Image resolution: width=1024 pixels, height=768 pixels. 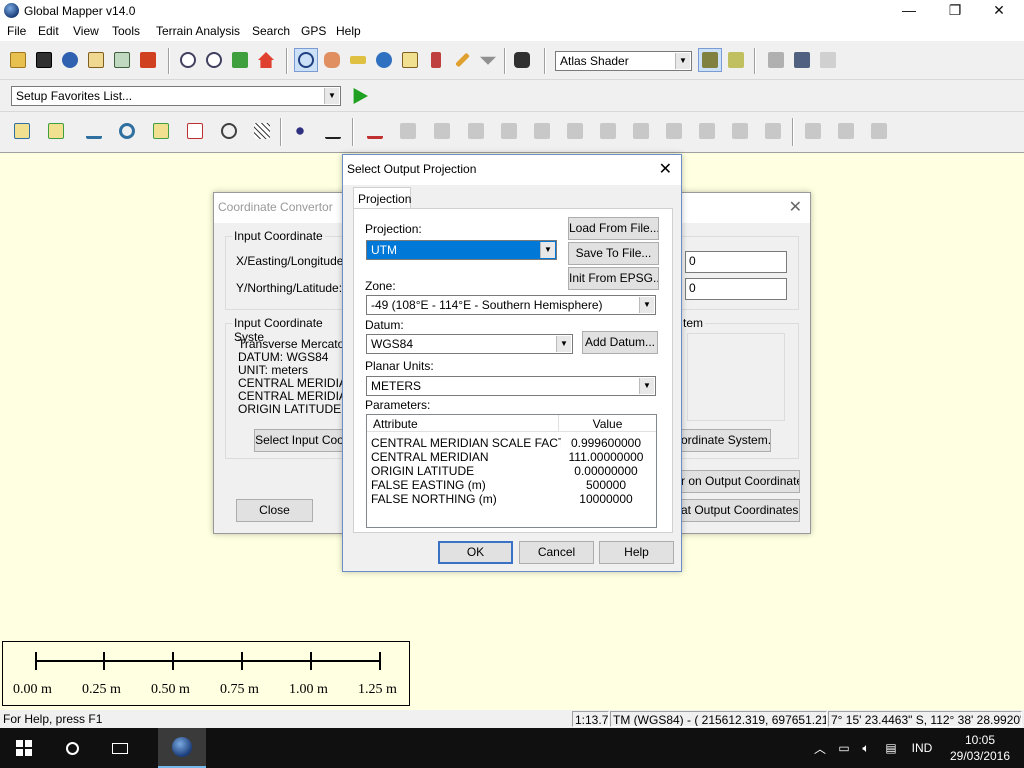 I want to click on ok-button: OK, so click(x=475, y=552).